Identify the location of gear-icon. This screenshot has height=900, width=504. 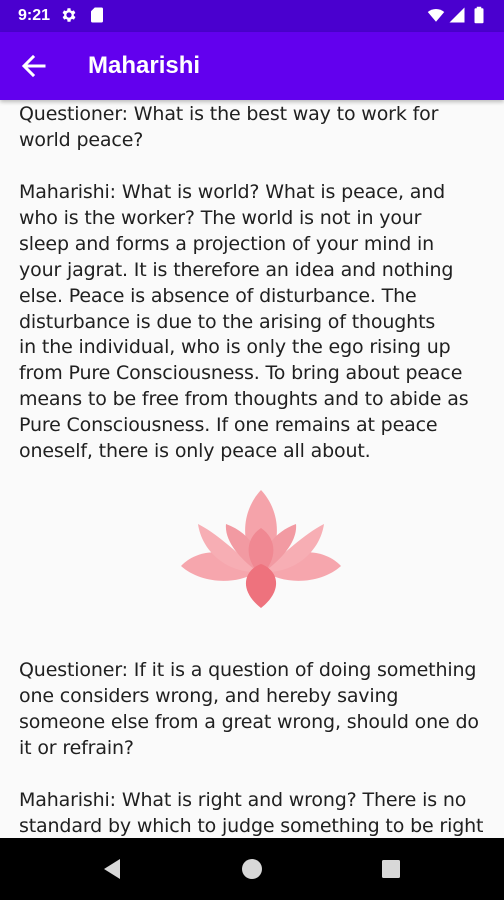
(69, 15).